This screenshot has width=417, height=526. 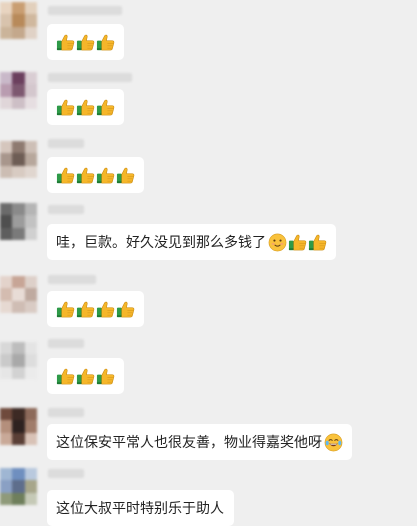 What do you see at coordinates (333, 442) in the screenshot?
I see `laugh-tears-face-icon` at bounding box center [333, 442].